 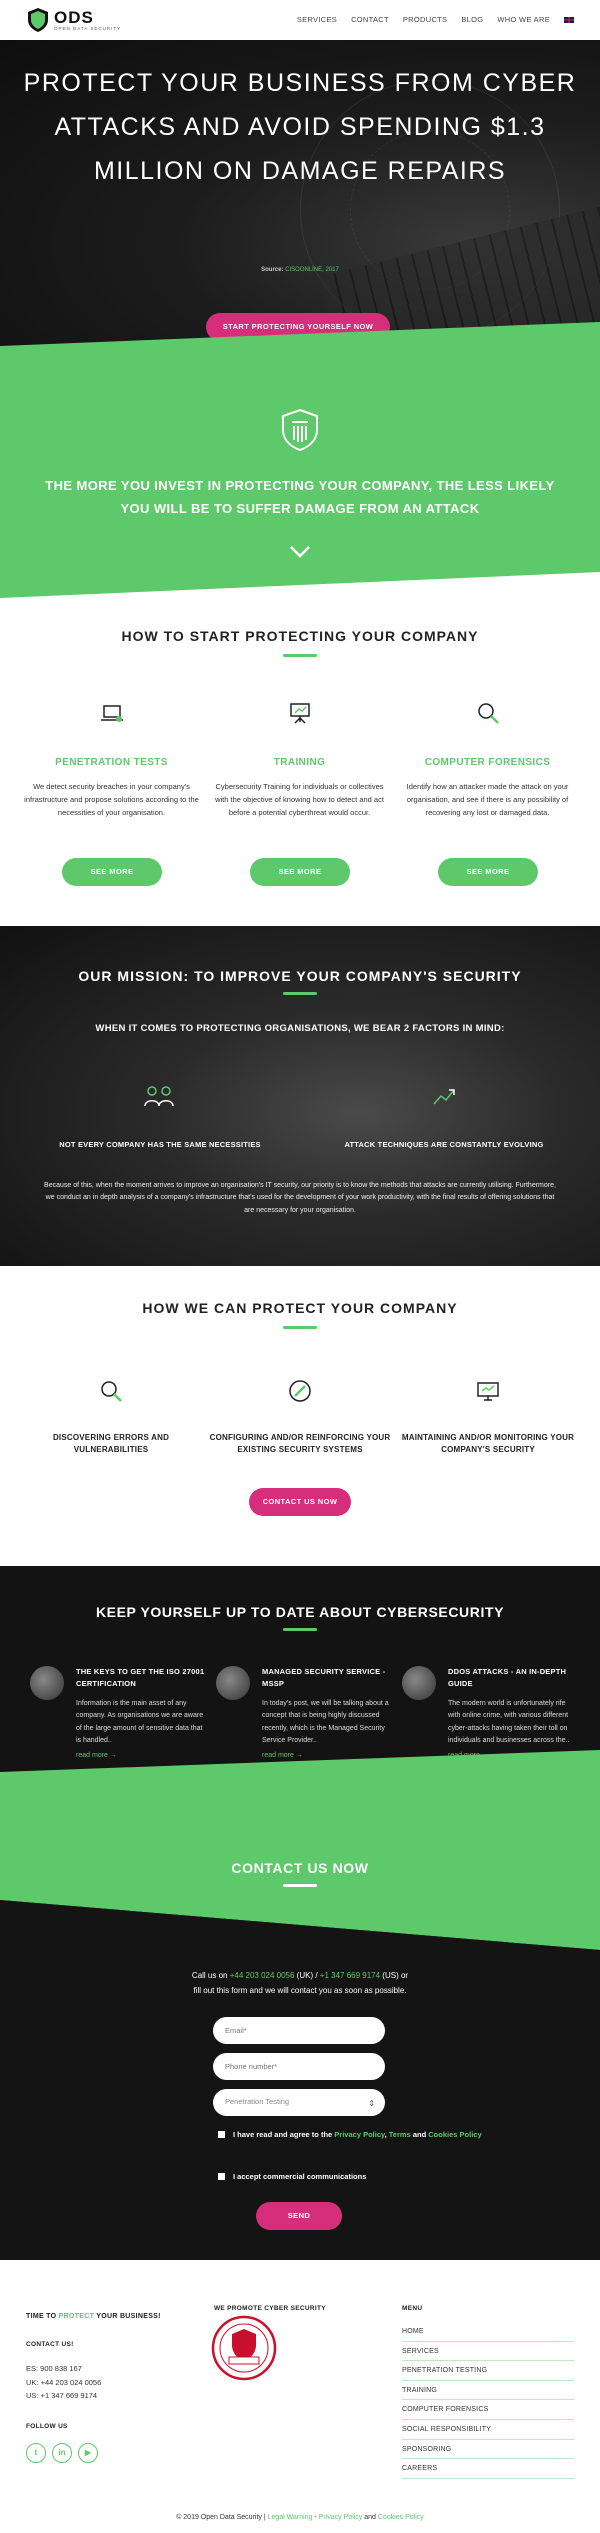 What do you see at coordinates (300, 1502) in the screenshot?
I see `contact-us-button: CONTACT US NOW` at bounding box center [300, 1502].